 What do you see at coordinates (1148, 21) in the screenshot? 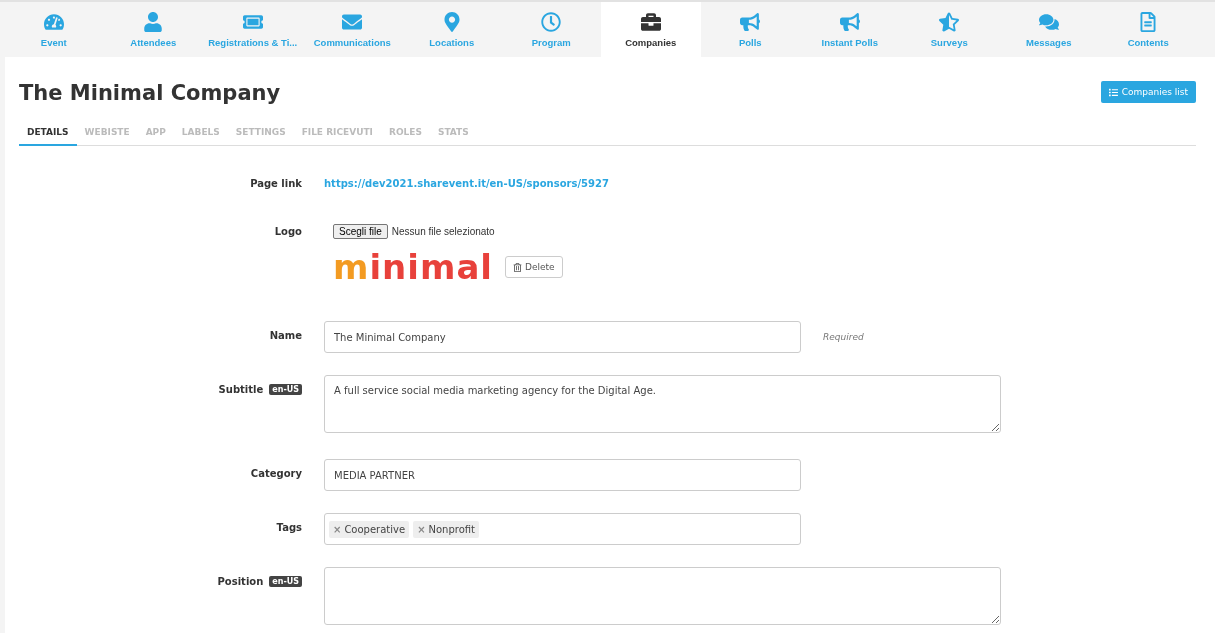
I see `document-icon` at bounding box center [1148, 21].